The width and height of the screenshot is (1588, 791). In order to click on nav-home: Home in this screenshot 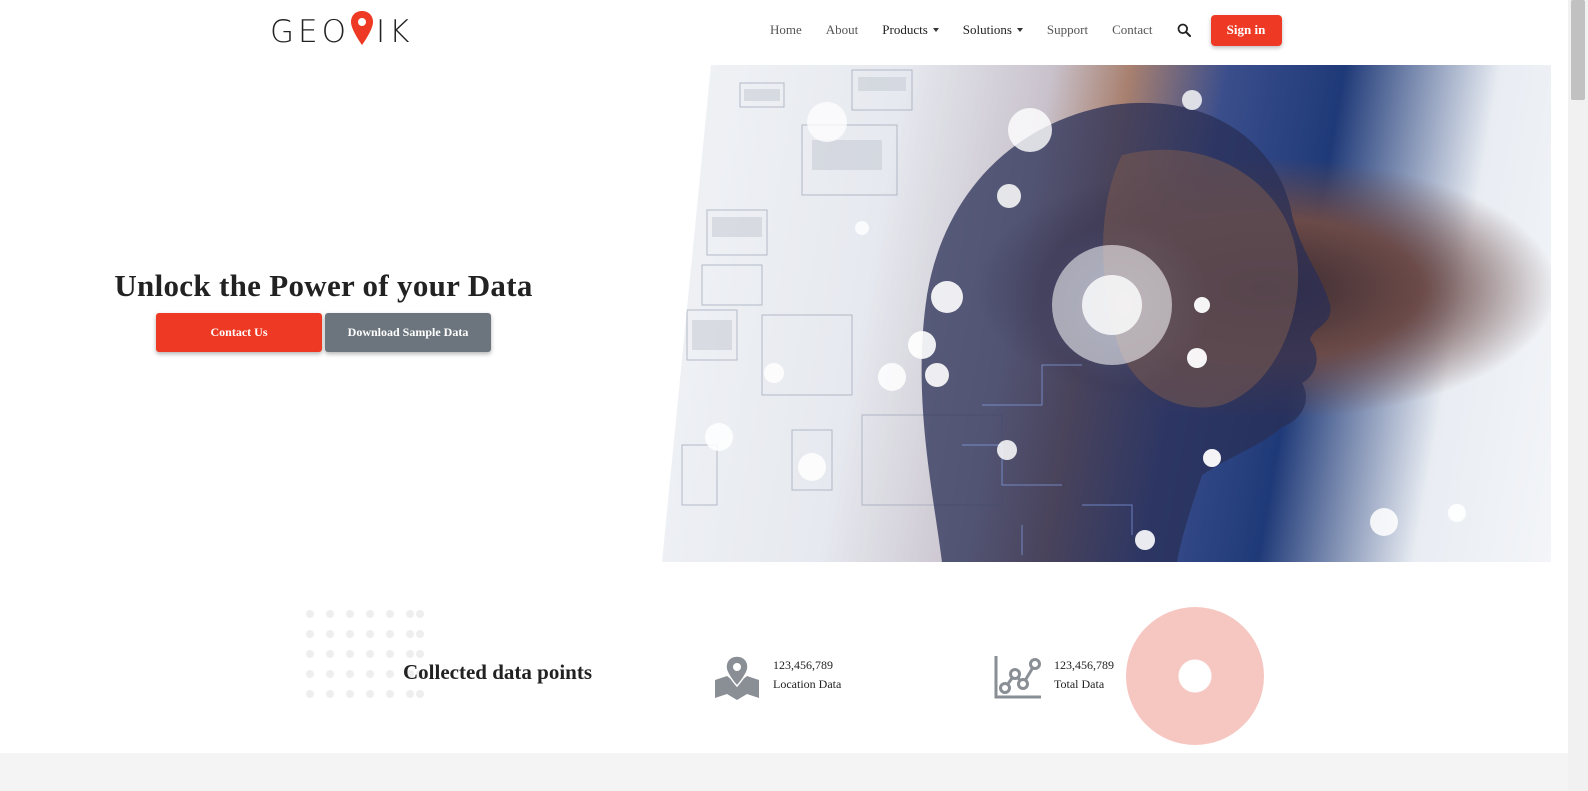, I will do `click(786, 30)`.